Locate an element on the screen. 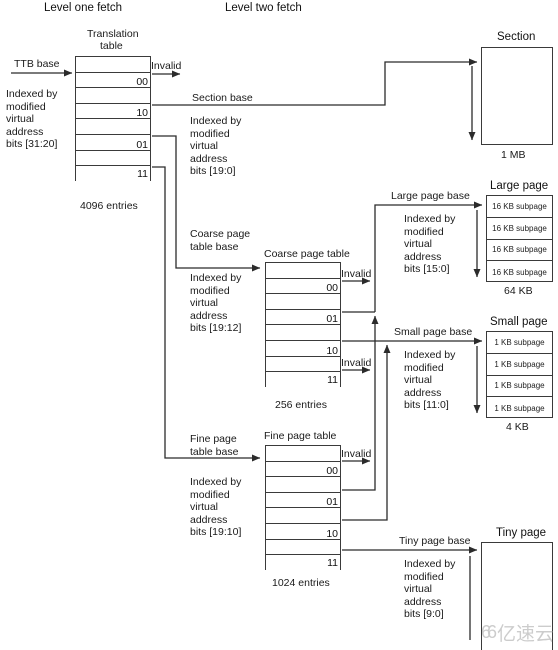  fine-page-table-row: 10 is located at coordinates (303, 531).